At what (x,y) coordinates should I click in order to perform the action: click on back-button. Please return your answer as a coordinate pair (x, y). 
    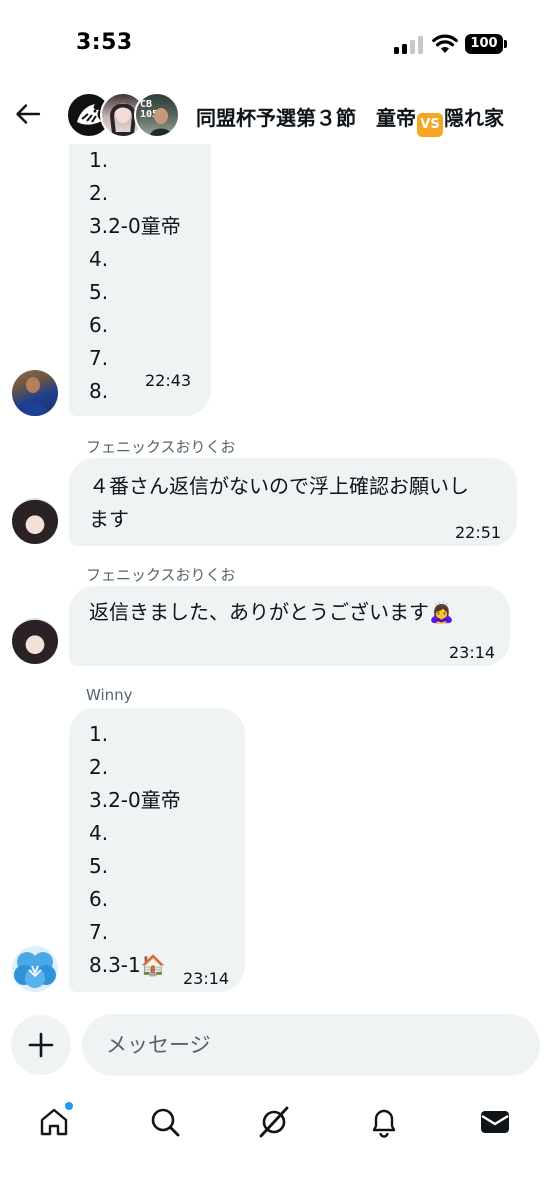
    Looking at the image, I should click on (28, 114).